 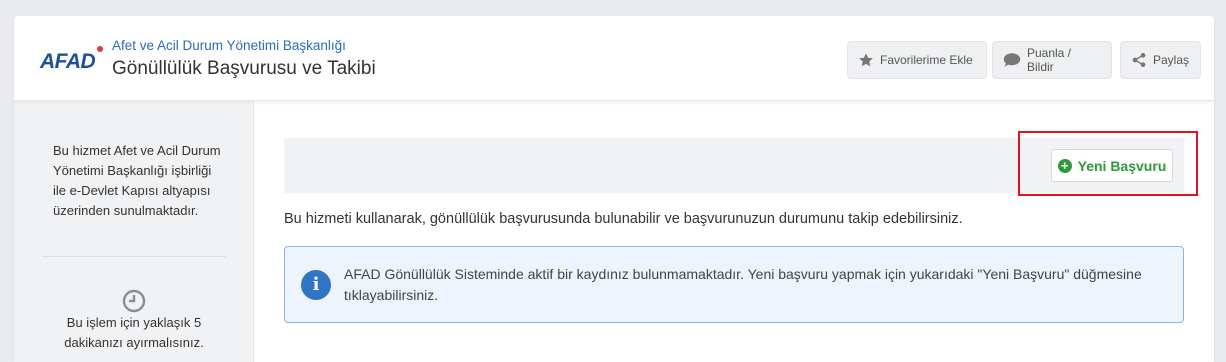 What do you see at coordinates (1064, 165) in the screenshot?
I see `plus-circle-icon: +` at bounding box center [1064, 165].